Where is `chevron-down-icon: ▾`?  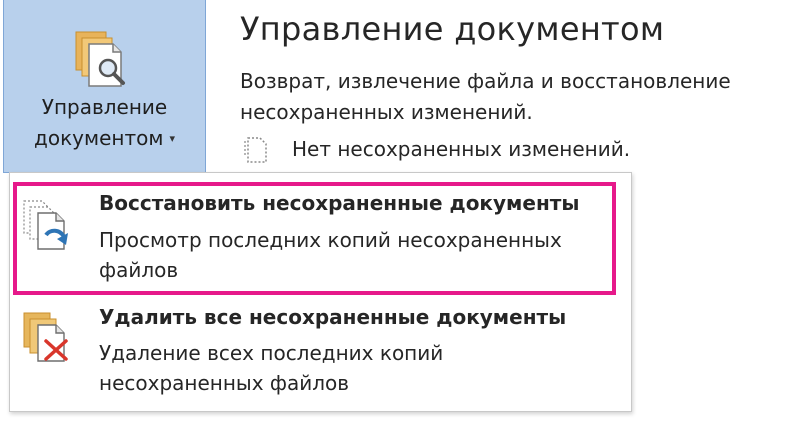 chevron-down-icon: ▾ is located at coordinates (172, 138).